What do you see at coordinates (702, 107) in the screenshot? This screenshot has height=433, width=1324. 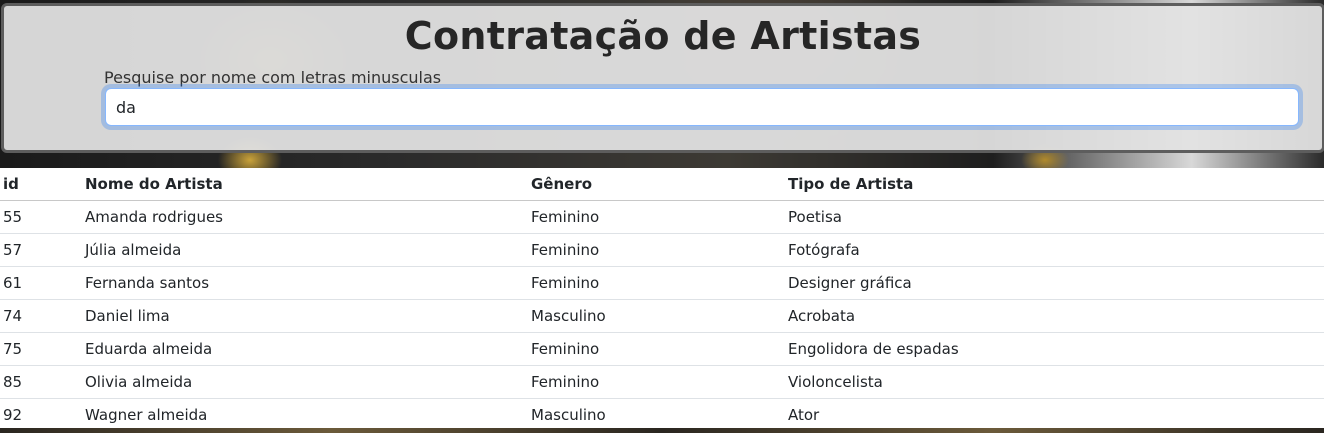 I see `search-input` at bounding box center [702, 107].